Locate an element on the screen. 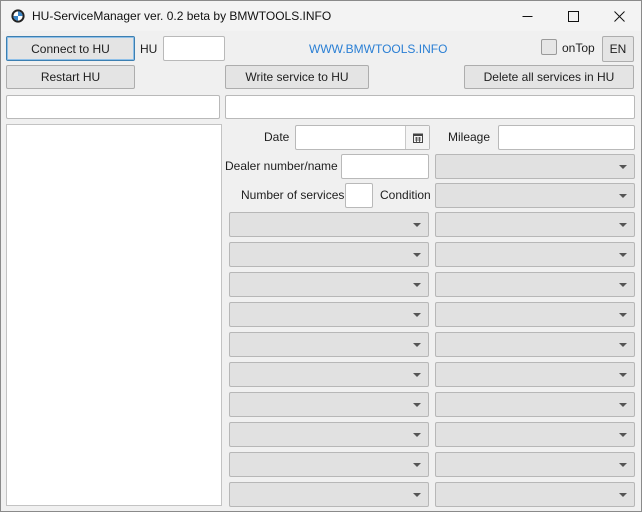 This screenshot has width=642, height=512. connect-button: Connect to HU is located at coordinates (70, 48).